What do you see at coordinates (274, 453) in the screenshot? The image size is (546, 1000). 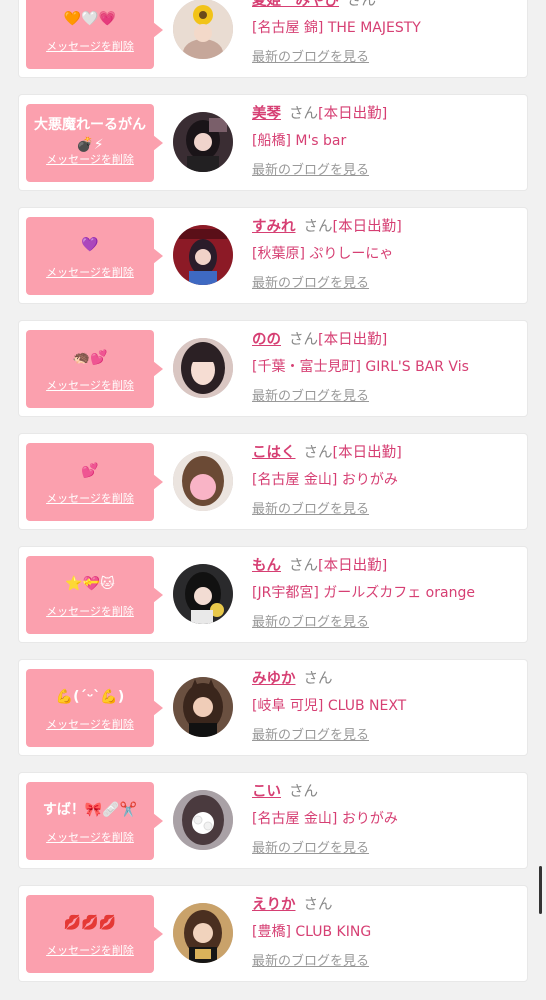 I see `cast-name-link: こはく` at bounding box center [274, 453].